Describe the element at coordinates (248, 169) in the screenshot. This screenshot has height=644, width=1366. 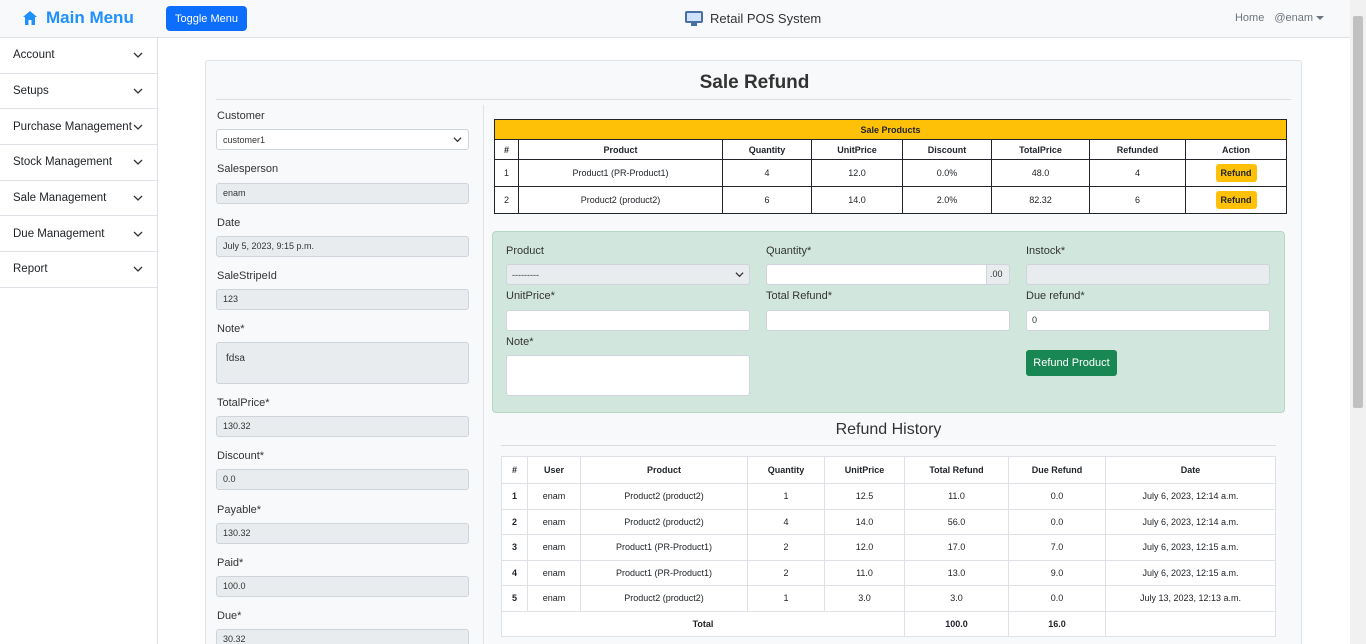
I see `salesperson-label: Salesperson` at that location.